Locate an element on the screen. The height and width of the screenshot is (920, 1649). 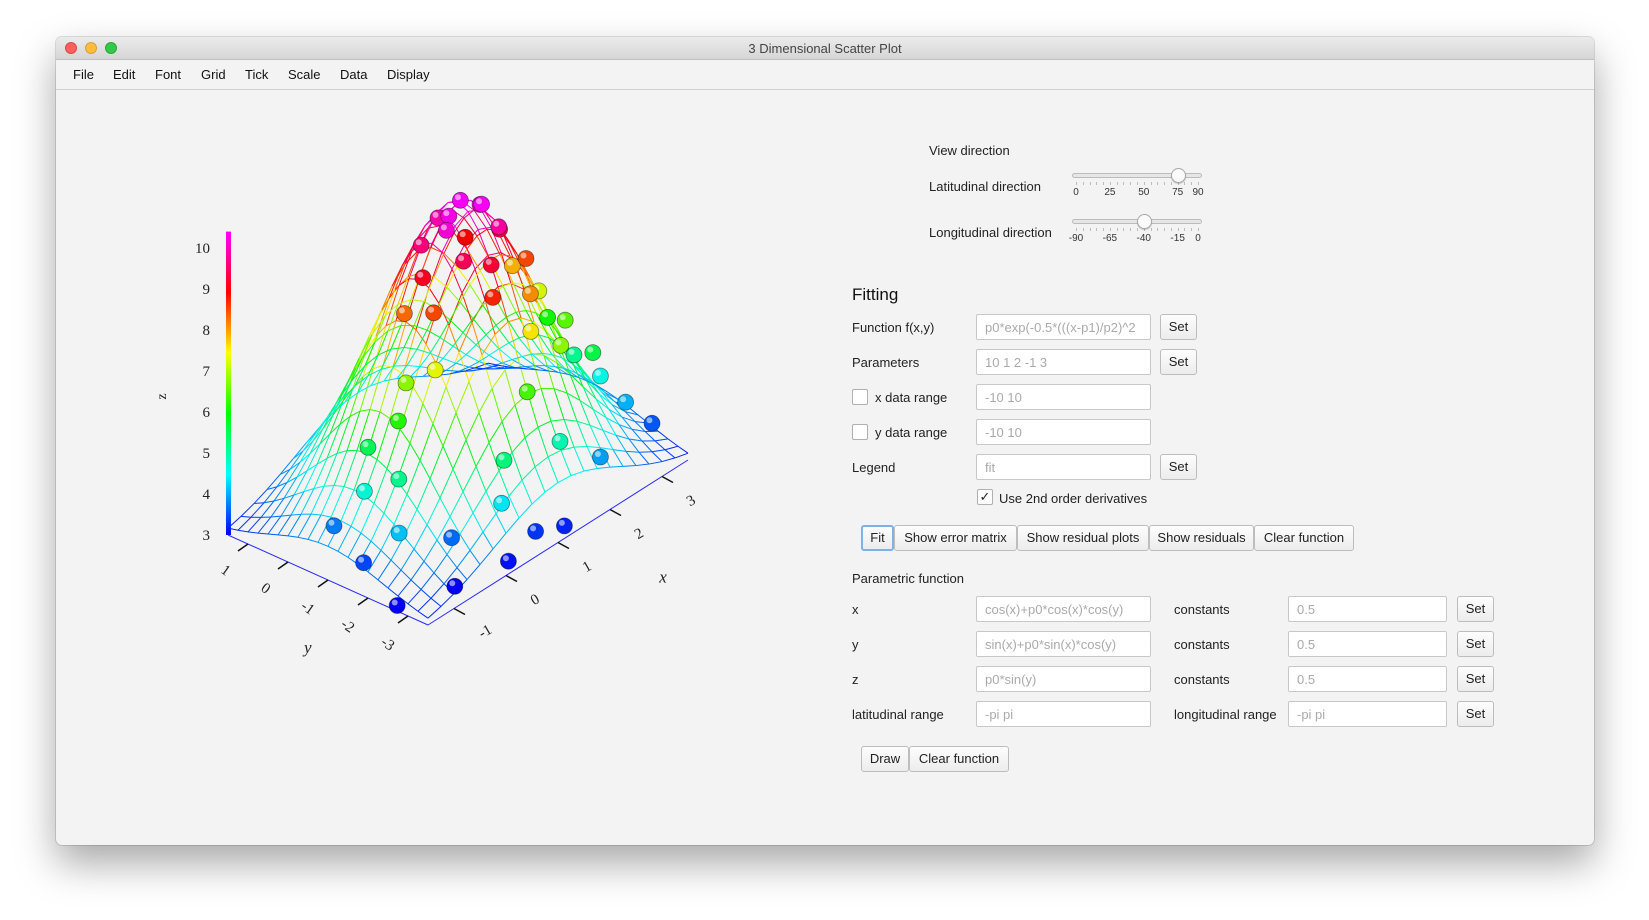
longitudinal-direction-slider: -90 -65 -40 -15 0 is located at coordinates (1135, 231).